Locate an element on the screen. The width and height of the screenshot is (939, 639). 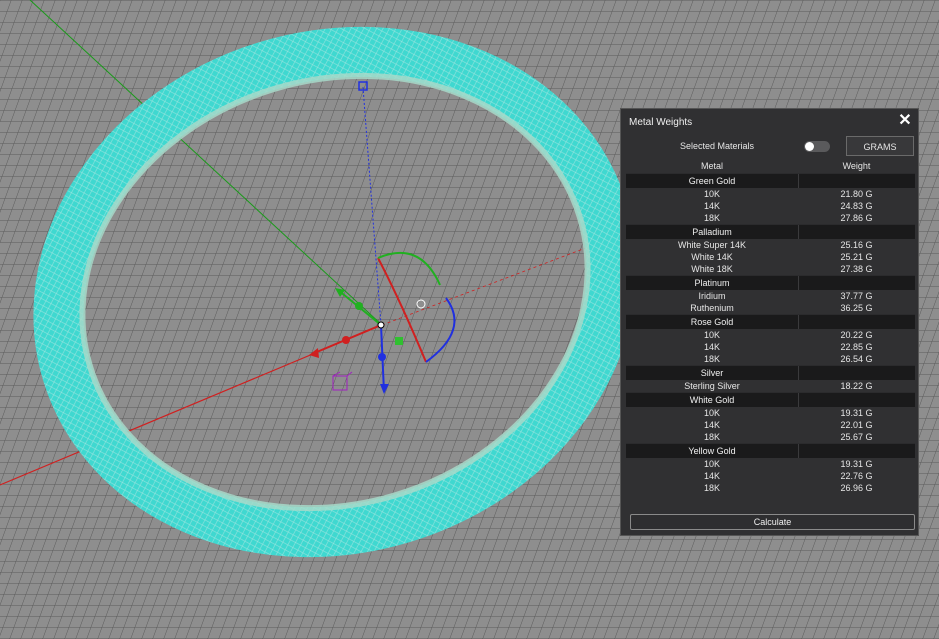
table-row: 18K 27.86 G is located at coordinates (770, 218).